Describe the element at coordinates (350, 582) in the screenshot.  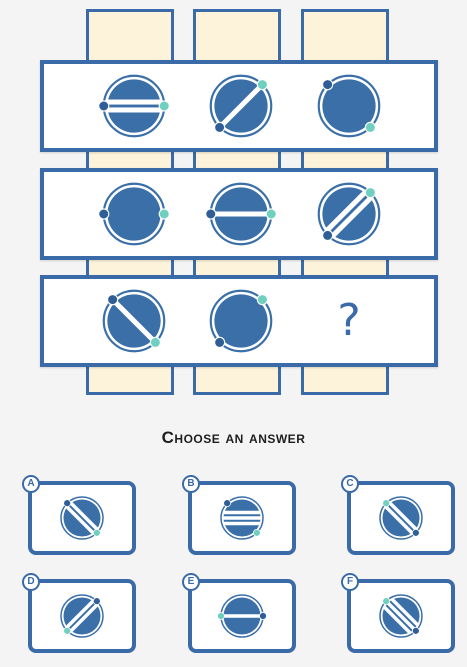
I see `option-letter-badge: F` at that location.